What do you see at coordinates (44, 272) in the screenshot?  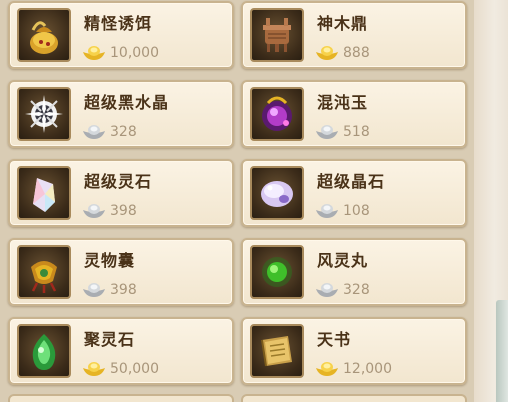 I see `spirit-bag-icon` at bounding box center [44, 272].